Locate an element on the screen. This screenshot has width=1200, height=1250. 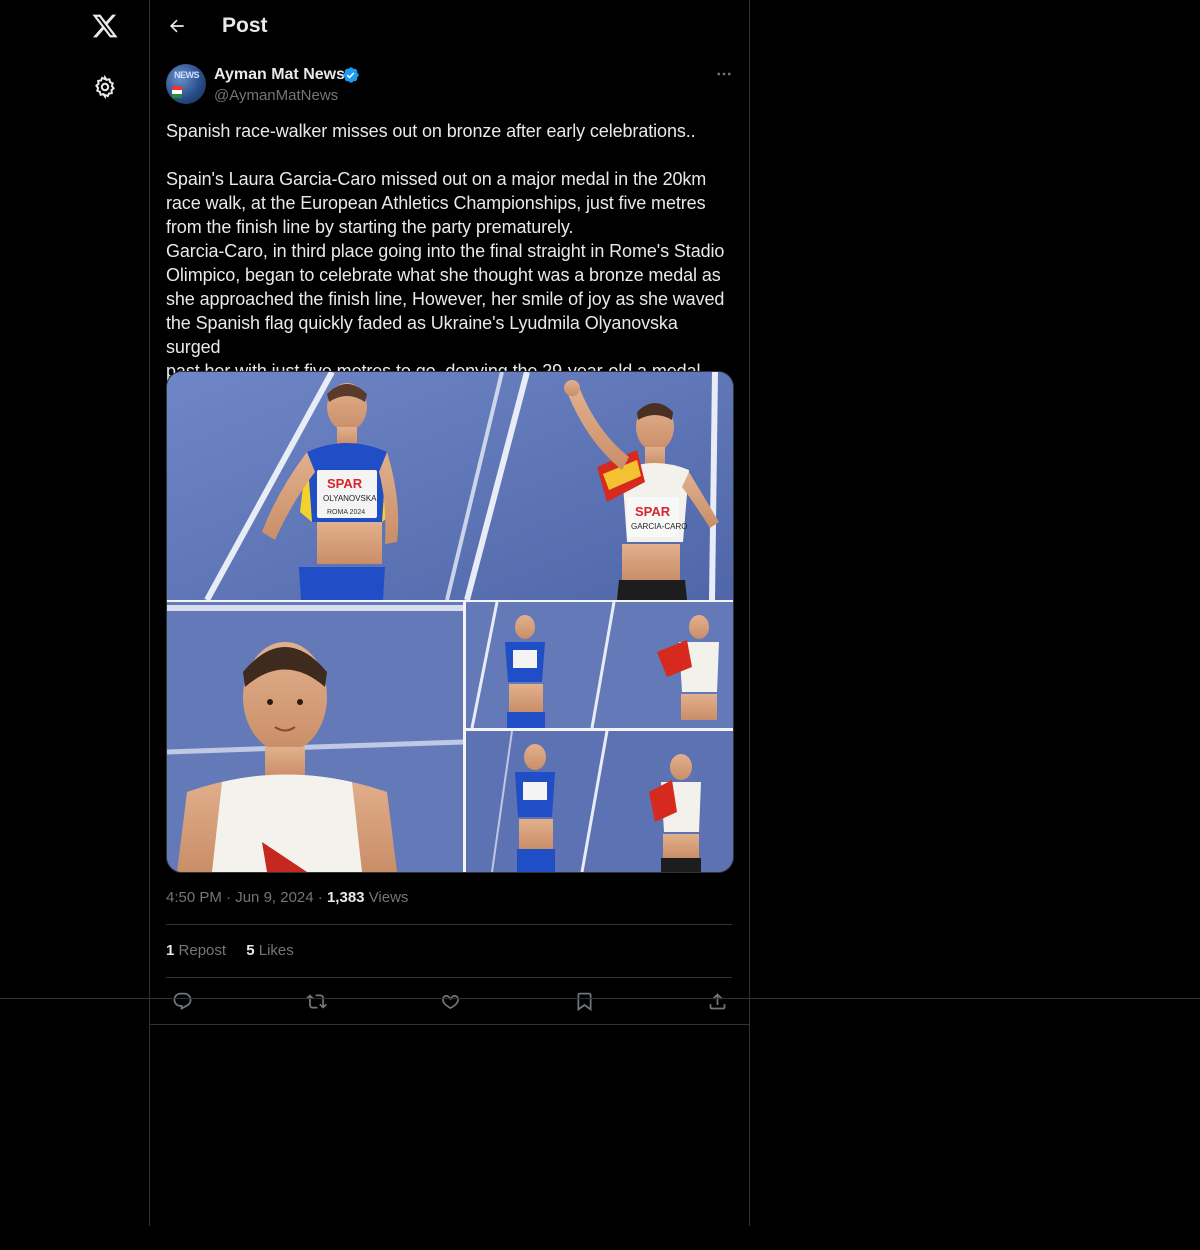
author-handle: @AymanMatNews is located at coordinates (276, 95).